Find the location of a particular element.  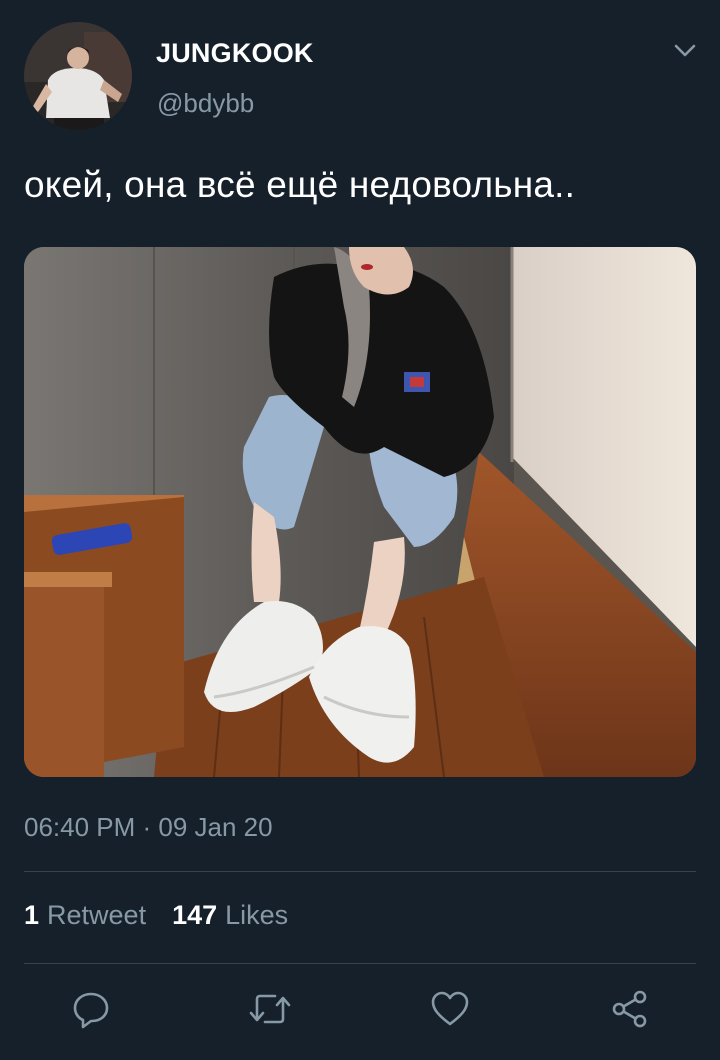

retweets-stat: 1 Retweet is located at coordinates (85, 915).